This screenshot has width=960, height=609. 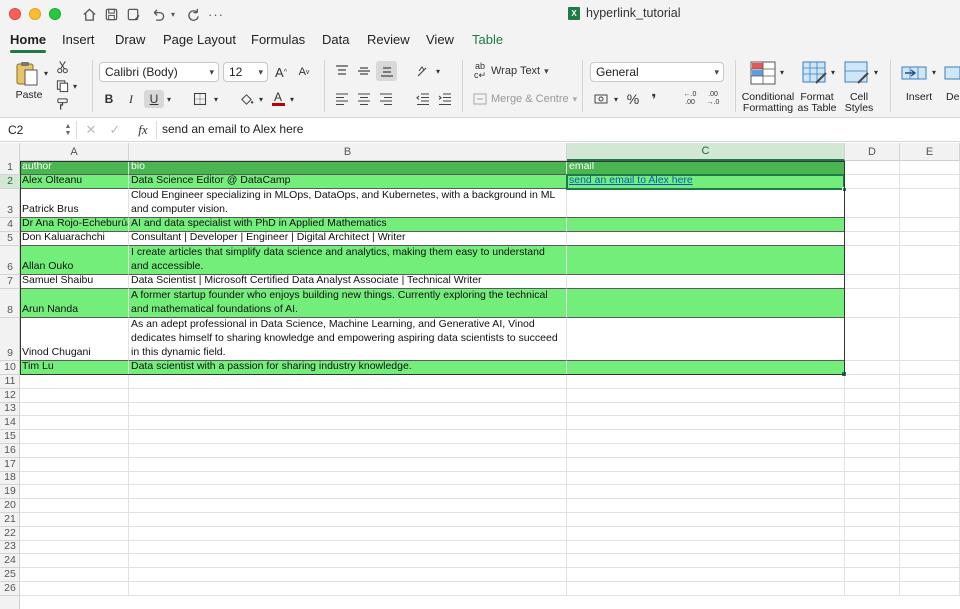 What do you see at coordinates (706, 520) in the screenshot?
I see `cell-c21` at bounding box center [706, 520].